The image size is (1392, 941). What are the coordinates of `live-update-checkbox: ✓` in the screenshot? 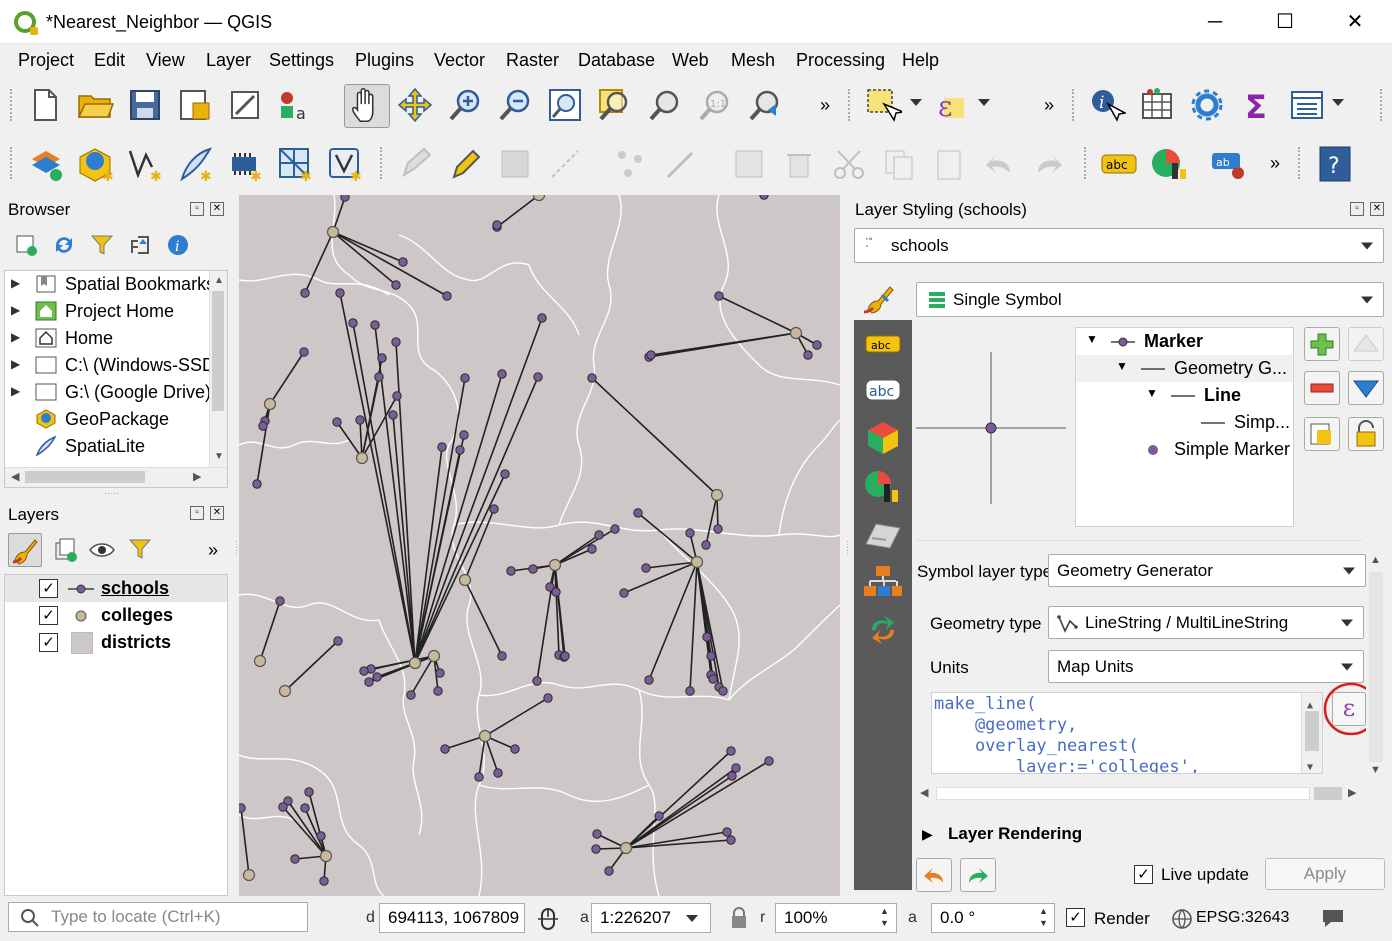 It's located at (1143, 874).